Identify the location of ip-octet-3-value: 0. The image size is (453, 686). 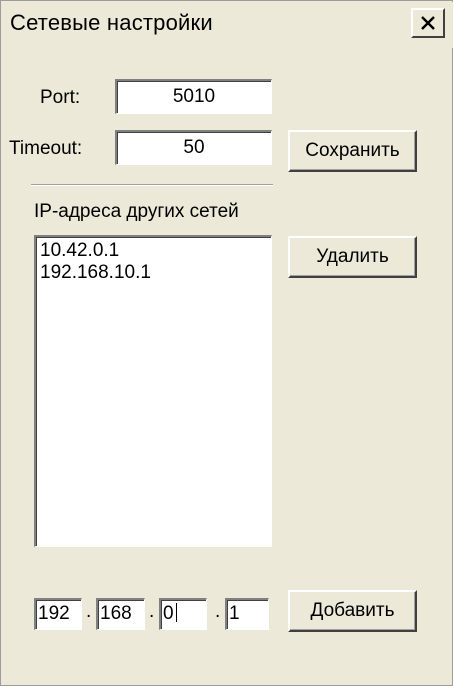
(168, 613).